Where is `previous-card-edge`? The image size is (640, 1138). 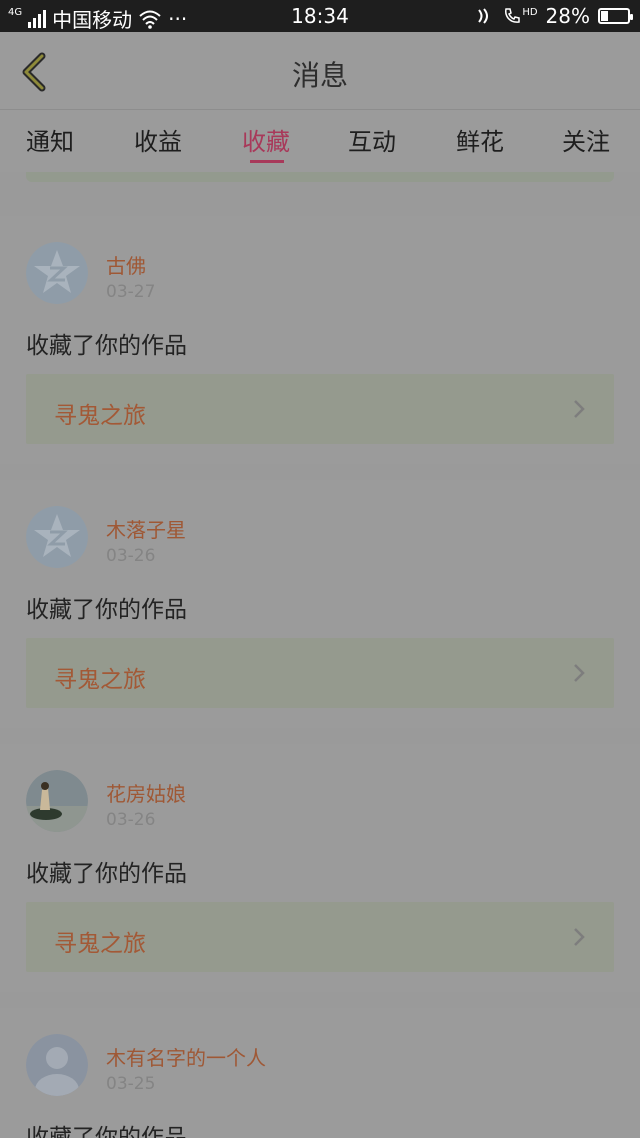
previous-card-edge is located at coordinates (320, 177).